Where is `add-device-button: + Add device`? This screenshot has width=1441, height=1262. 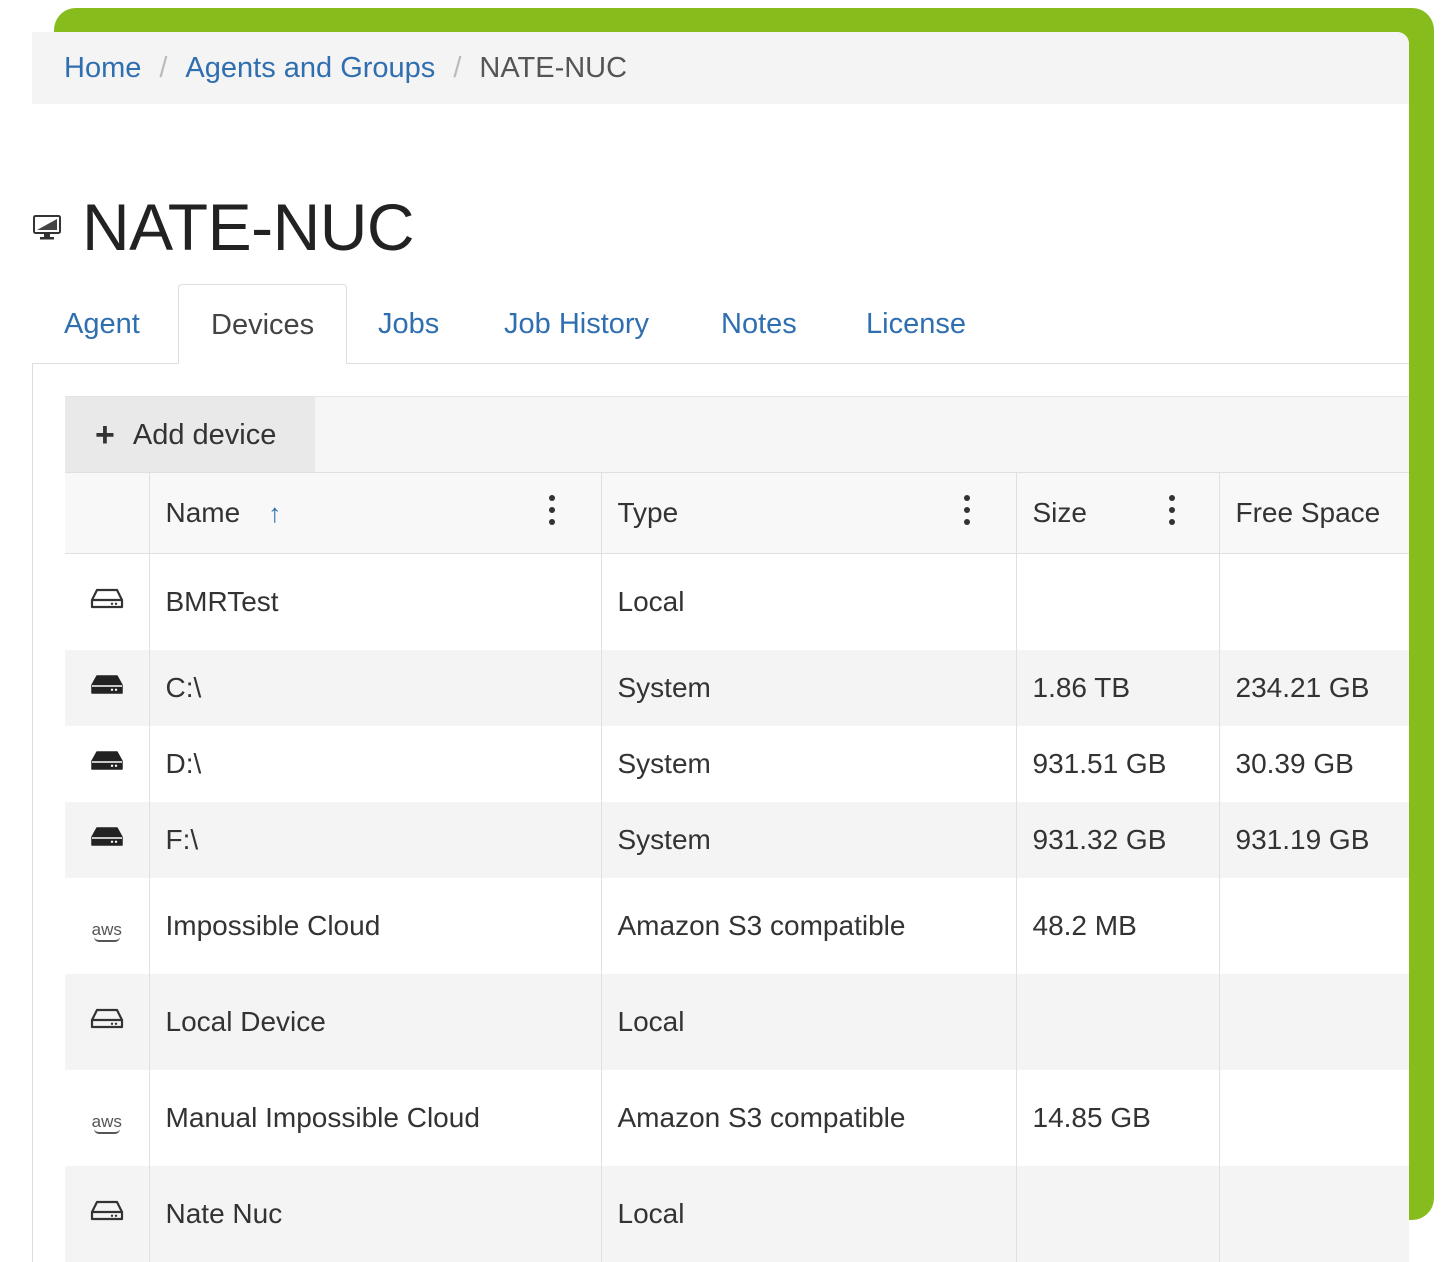 add-device-button: + Add device is located at coordinates (190, 435).